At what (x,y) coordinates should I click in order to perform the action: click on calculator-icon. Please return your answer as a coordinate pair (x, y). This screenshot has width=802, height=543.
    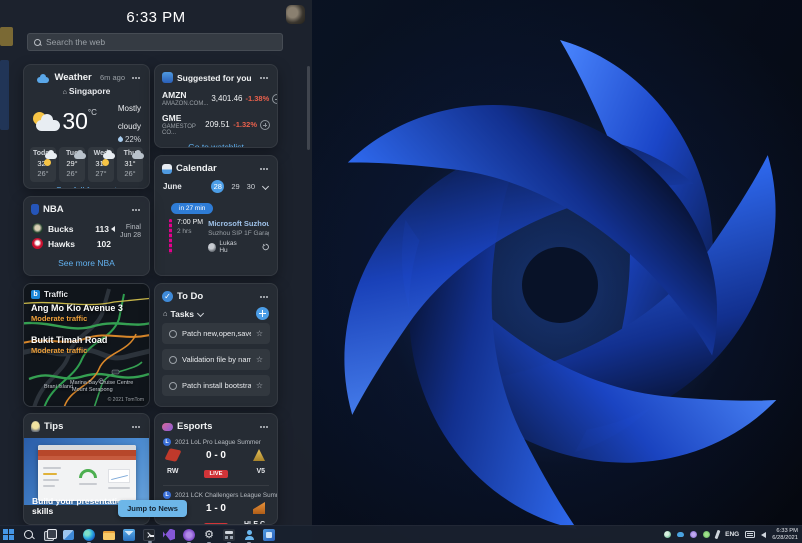
    Looking at the image, I should click on (229, 535).